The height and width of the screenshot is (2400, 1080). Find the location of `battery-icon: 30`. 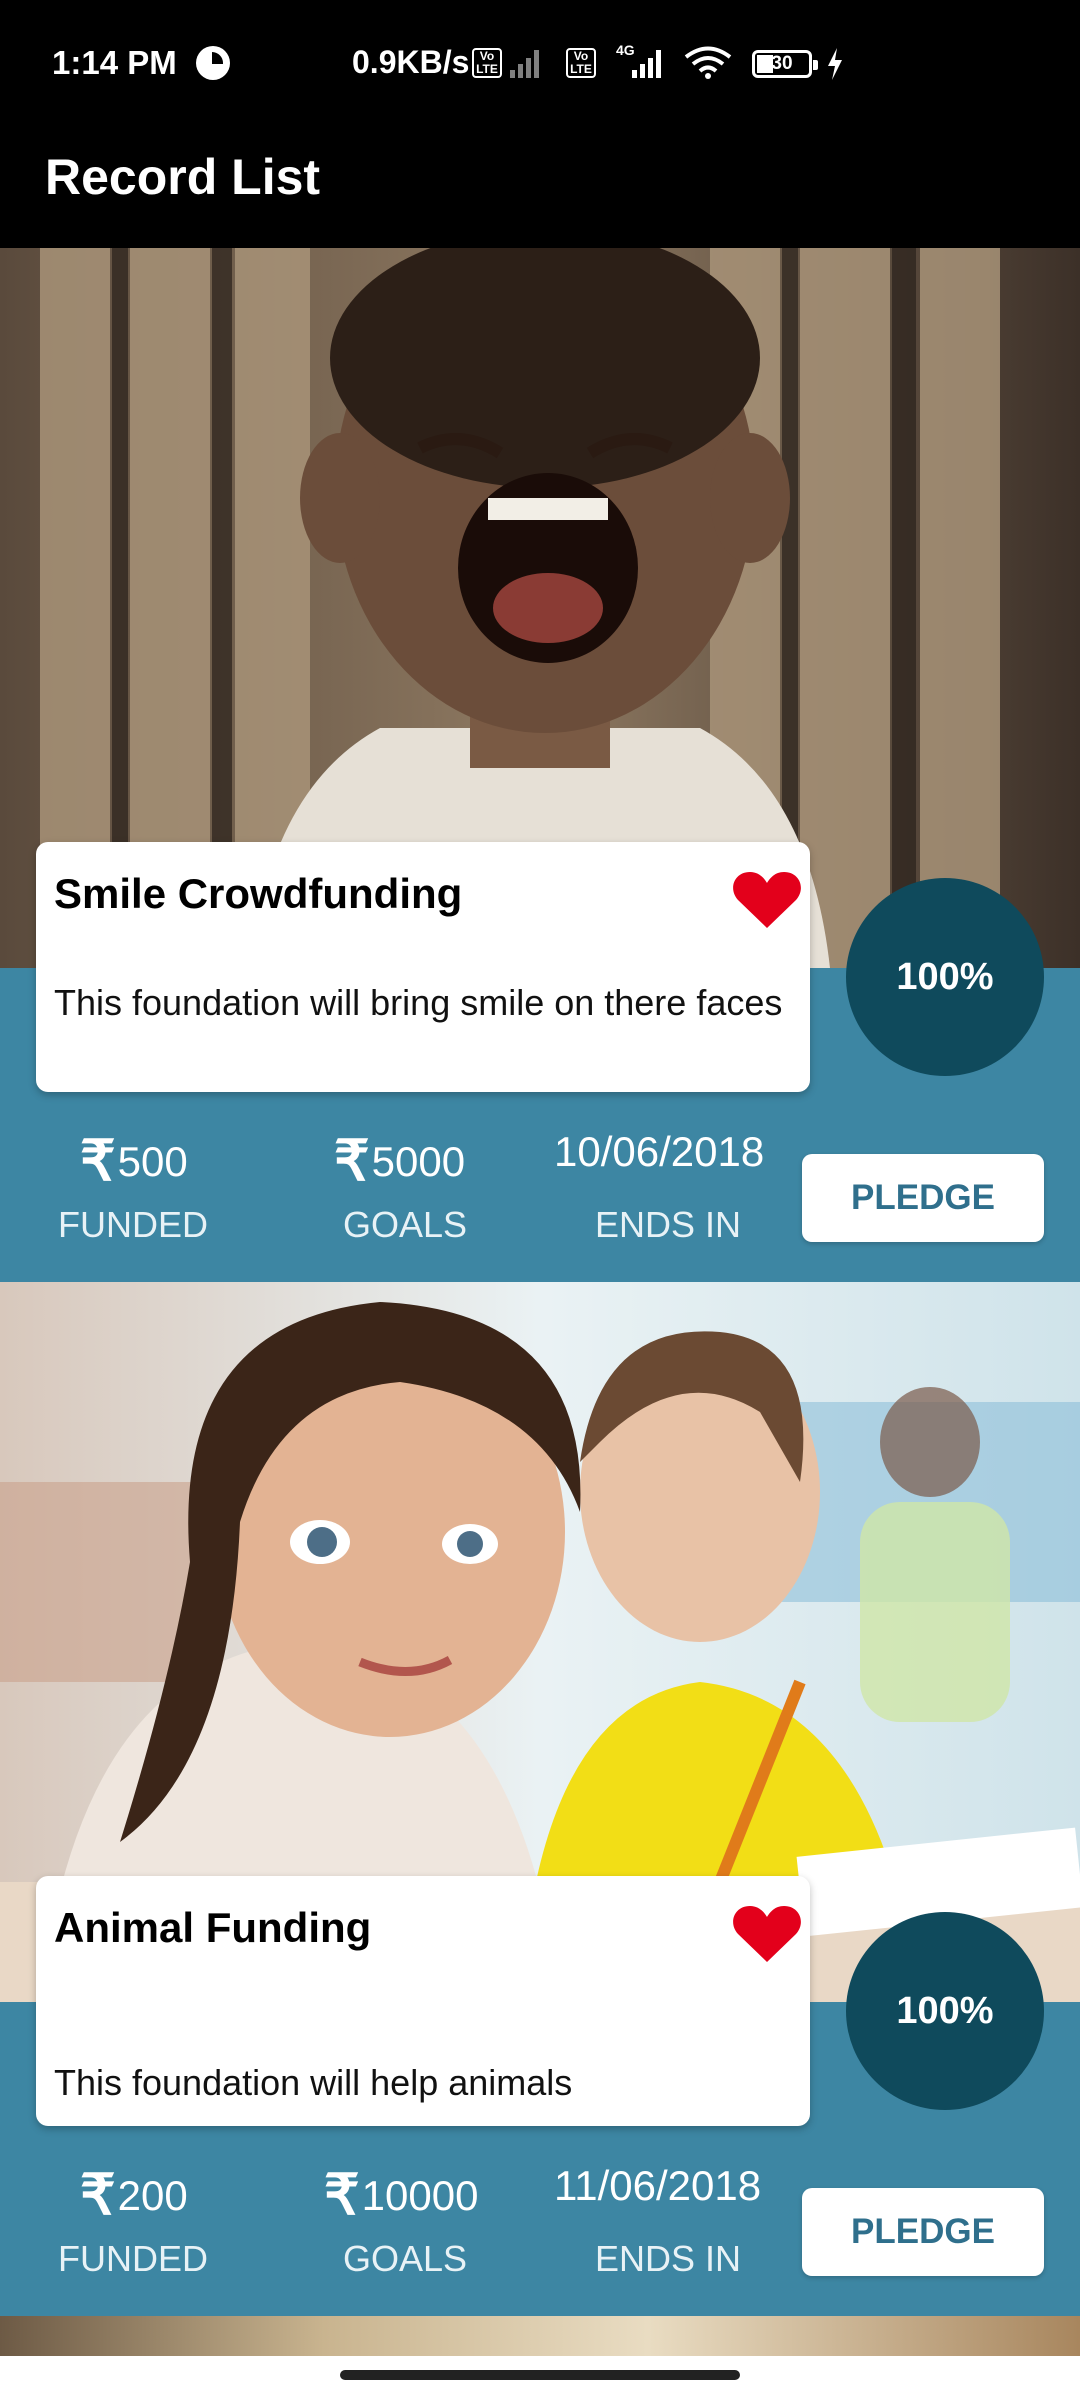

battery-icon: 30 is located at coordinates (785, 64).